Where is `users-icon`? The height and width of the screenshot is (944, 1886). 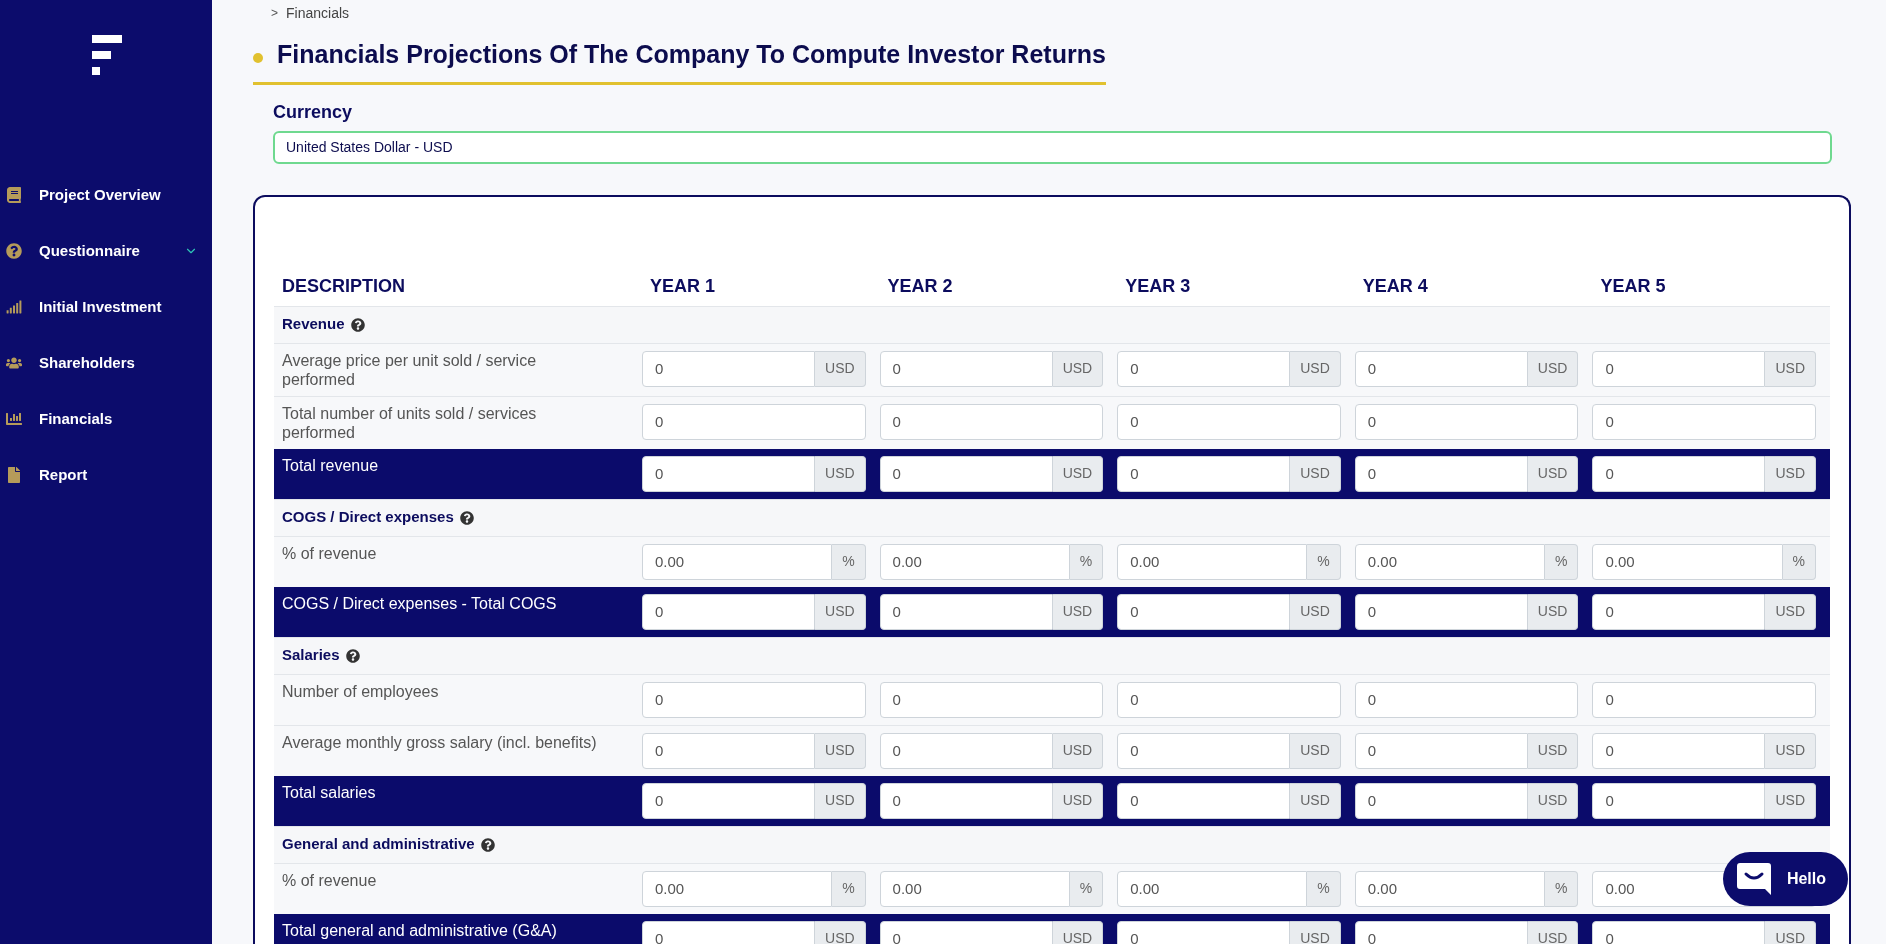 users-icon is located at coordinates (14, 363).